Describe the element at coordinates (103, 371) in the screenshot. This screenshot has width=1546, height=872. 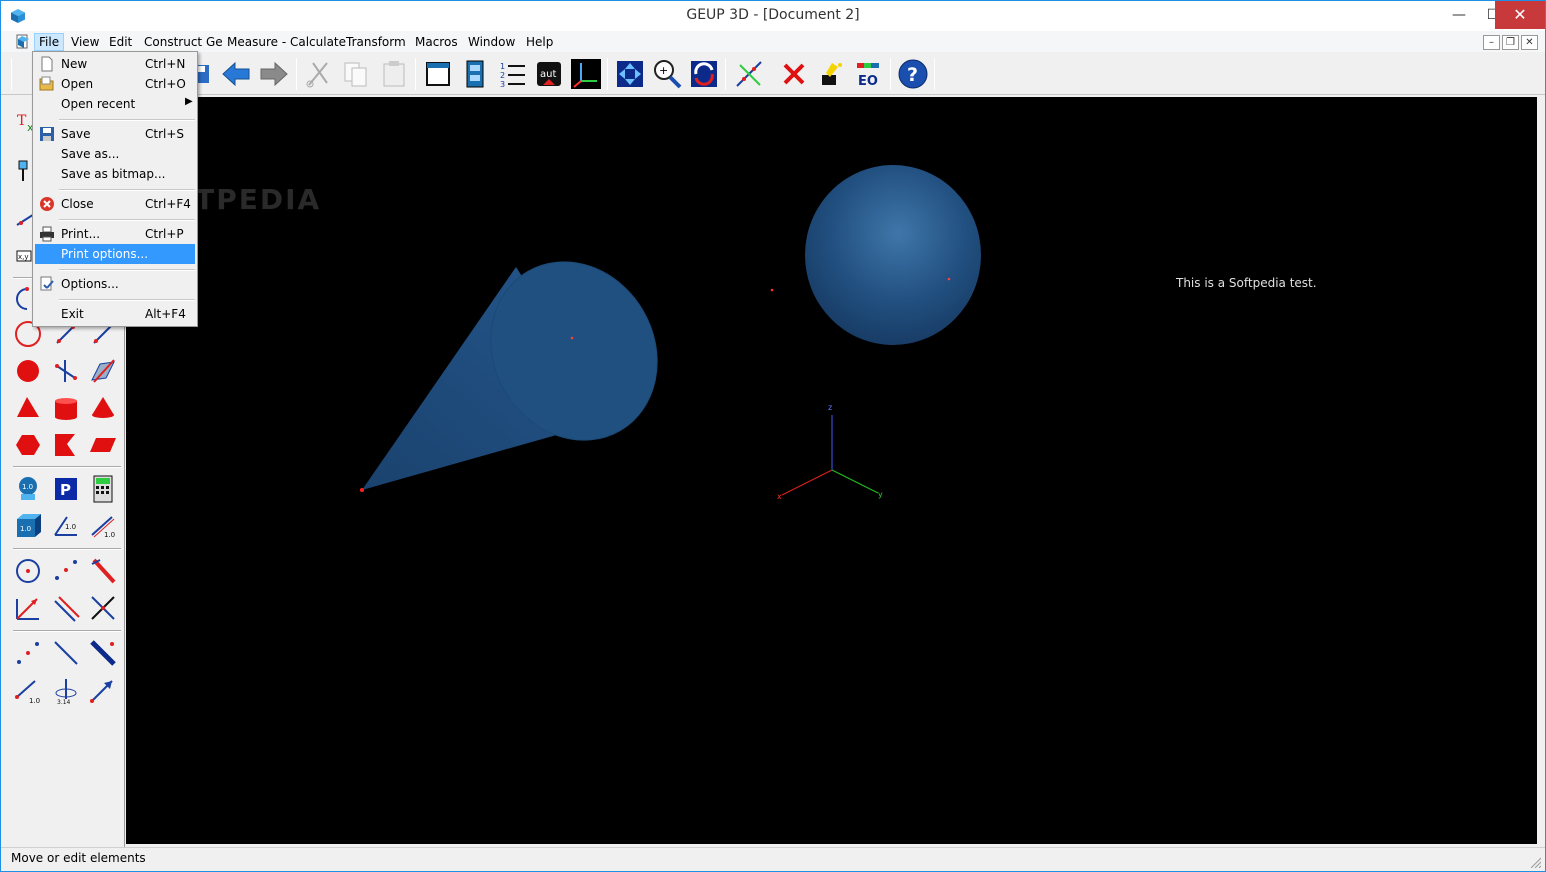
I see `plane-tool-icon` at that location.